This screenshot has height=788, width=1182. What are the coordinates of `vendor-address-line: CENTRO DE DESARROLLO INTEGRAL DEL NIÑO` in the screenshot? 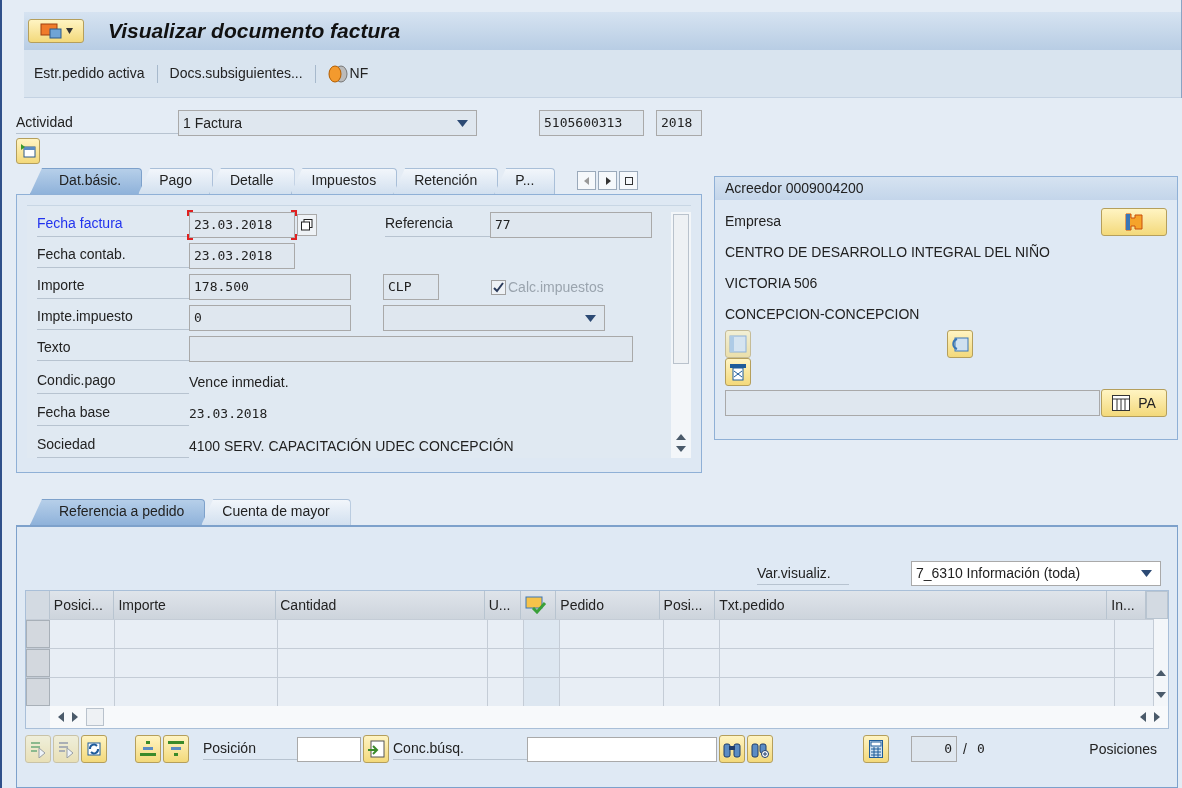 It's located at (887, 252).